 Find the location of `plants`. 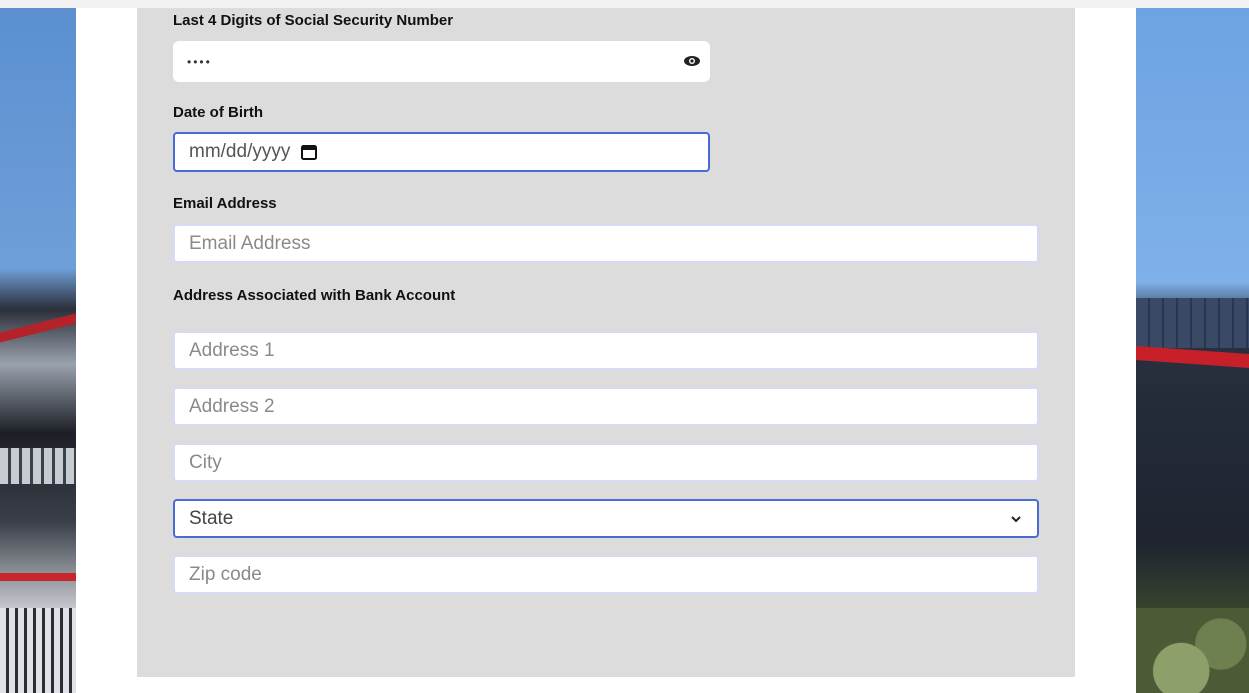

plants is located at coordinates (1192, 650).